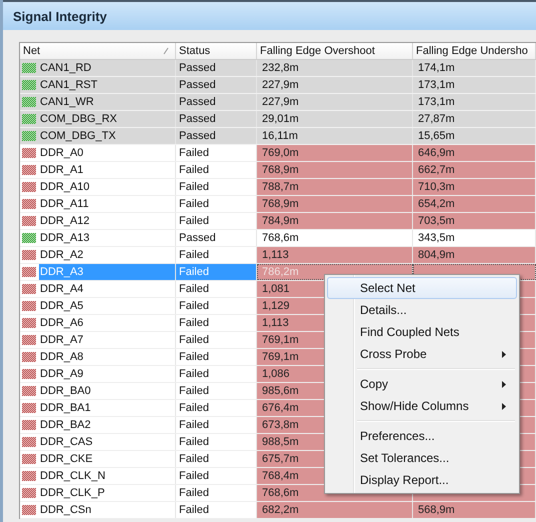  I want to click on window-title: Signal Integrity, so click(60, 16).